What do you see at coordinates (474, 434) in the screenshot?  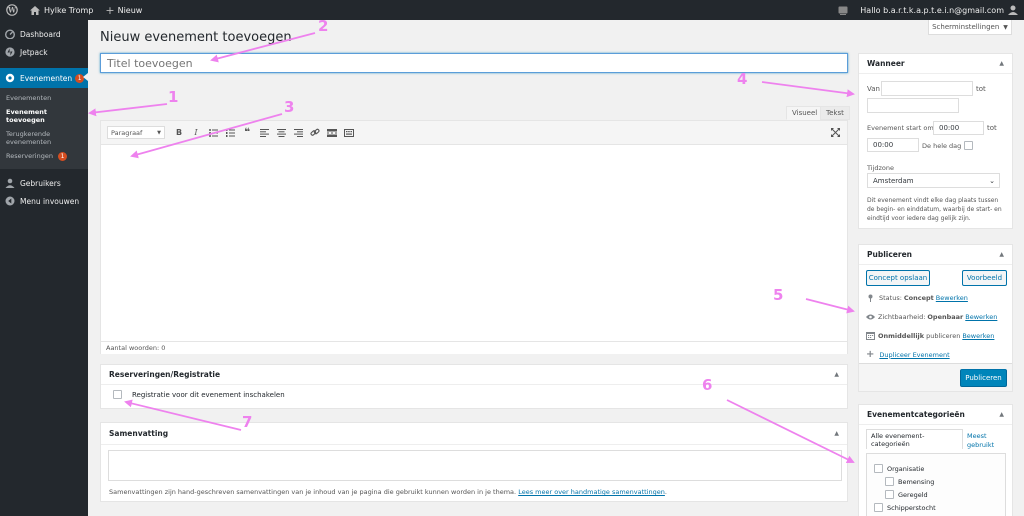 I see `summary-postbox-header: Samenvatting ▲` at bounding box center [474, 434].